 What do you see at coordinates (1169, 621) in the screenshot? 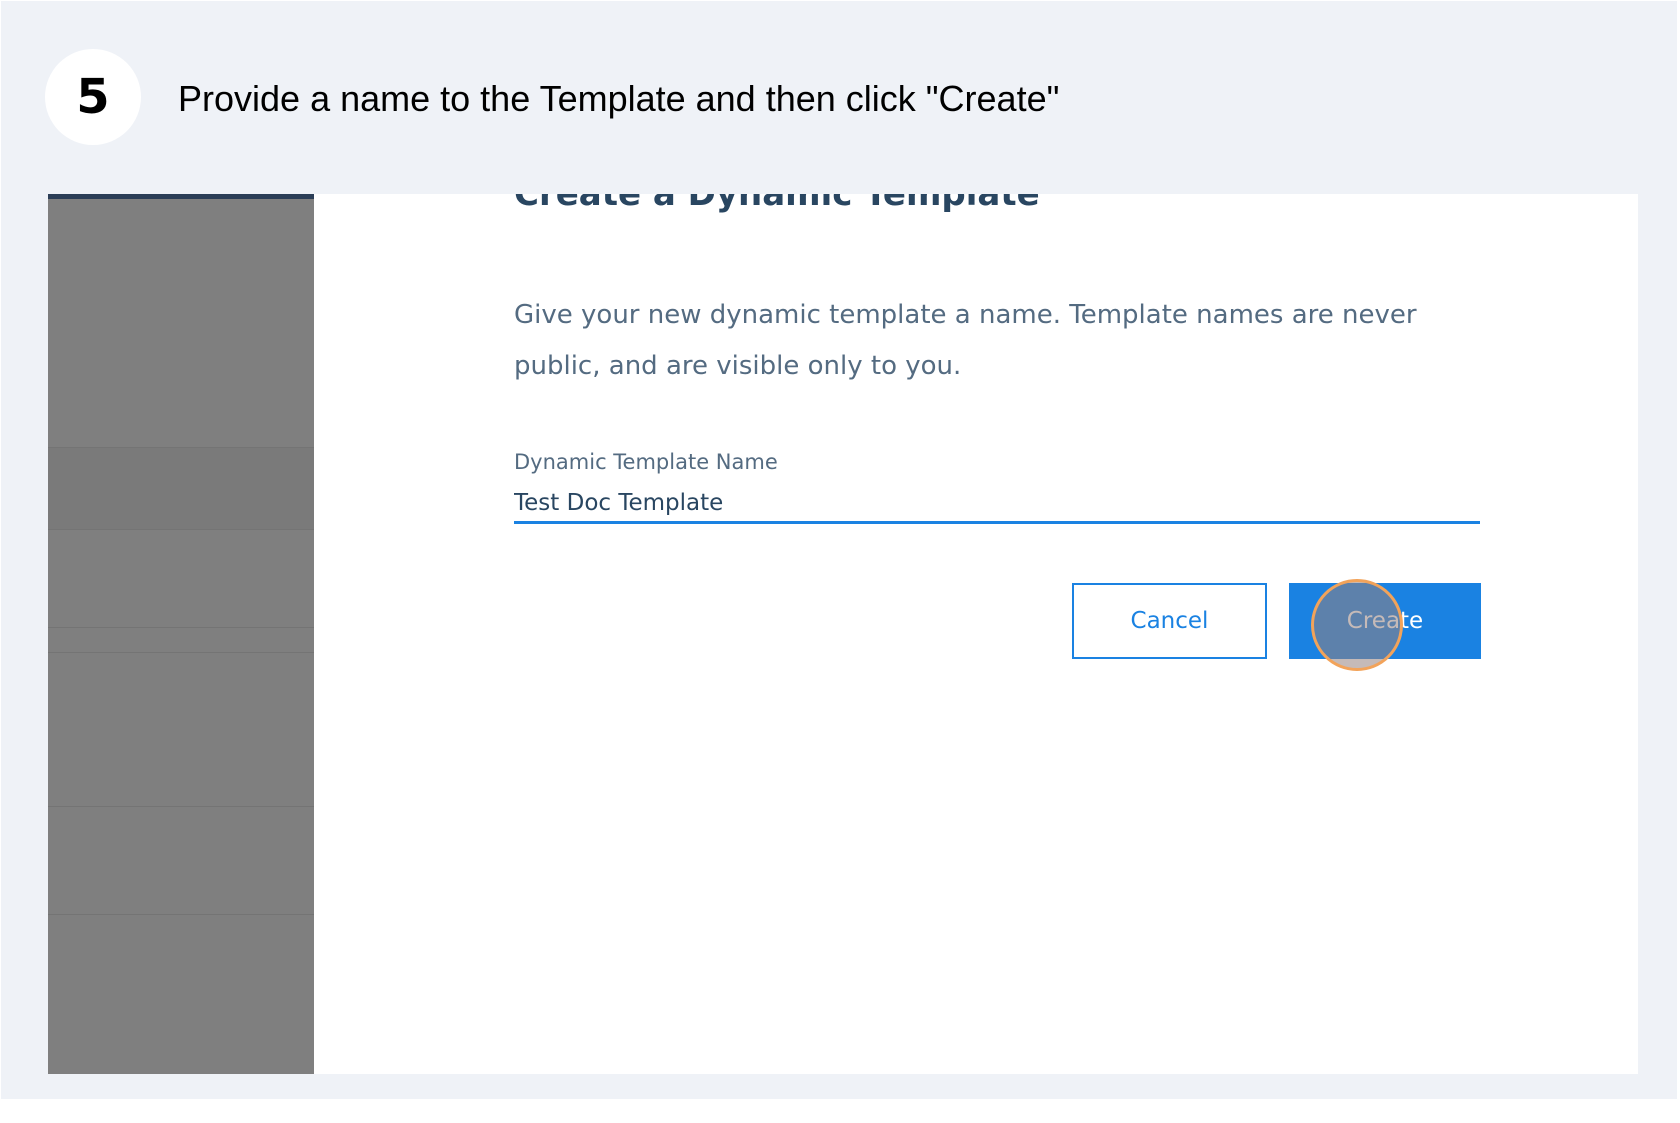
I see `cancel-button: Cancel` at bounding box center [1169, 621].